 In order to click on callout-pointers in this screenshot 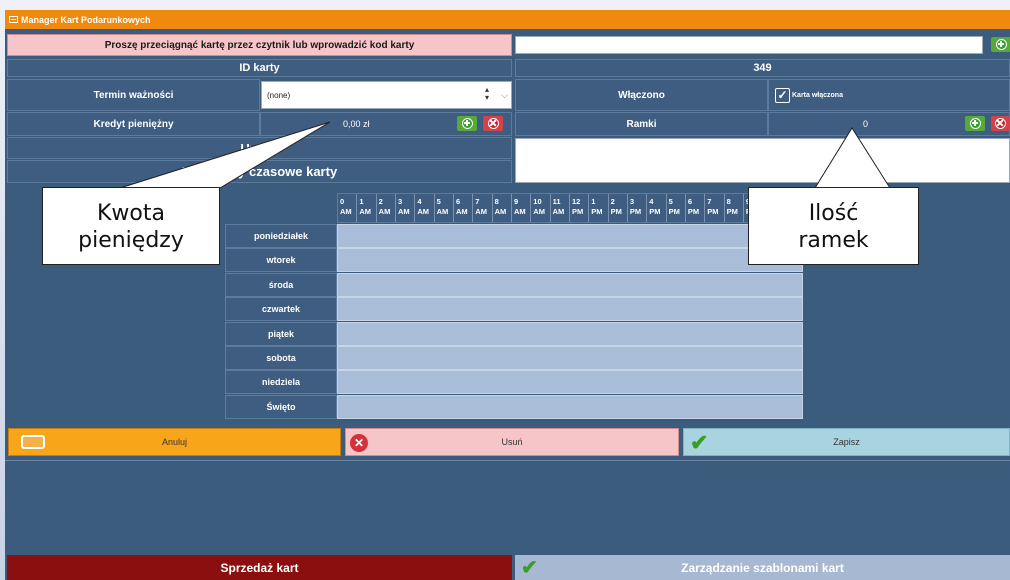, I will do `click(505, 155)`.